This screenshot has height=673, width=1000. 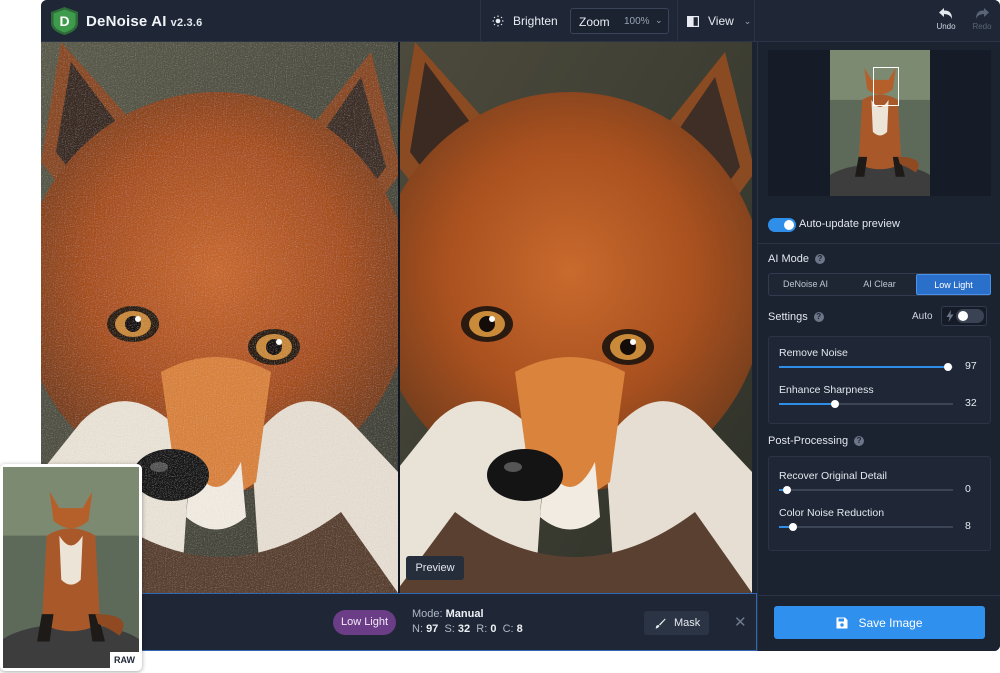 I want to click on mask-label: Mask, so click(x=687, y=623).